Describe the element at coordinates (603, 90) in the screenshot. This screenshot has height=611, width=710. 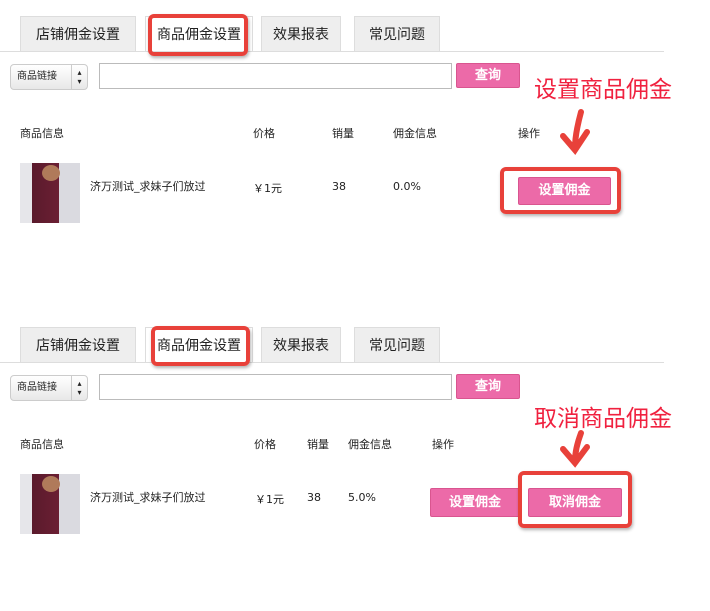
I see `annotation-text: 设置商品佣金` at that location.